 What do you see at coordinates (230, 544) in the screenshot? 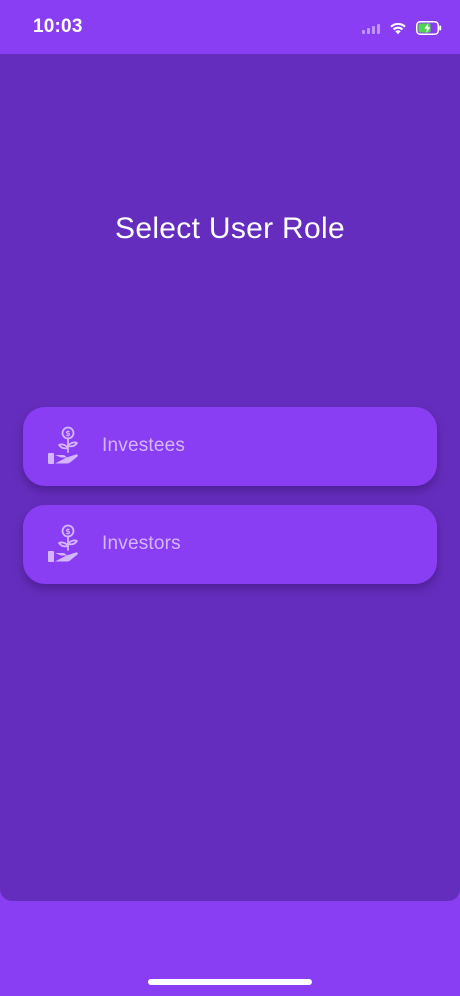
I see `investors-button: $ Investors` at bounding box center [230, 544].